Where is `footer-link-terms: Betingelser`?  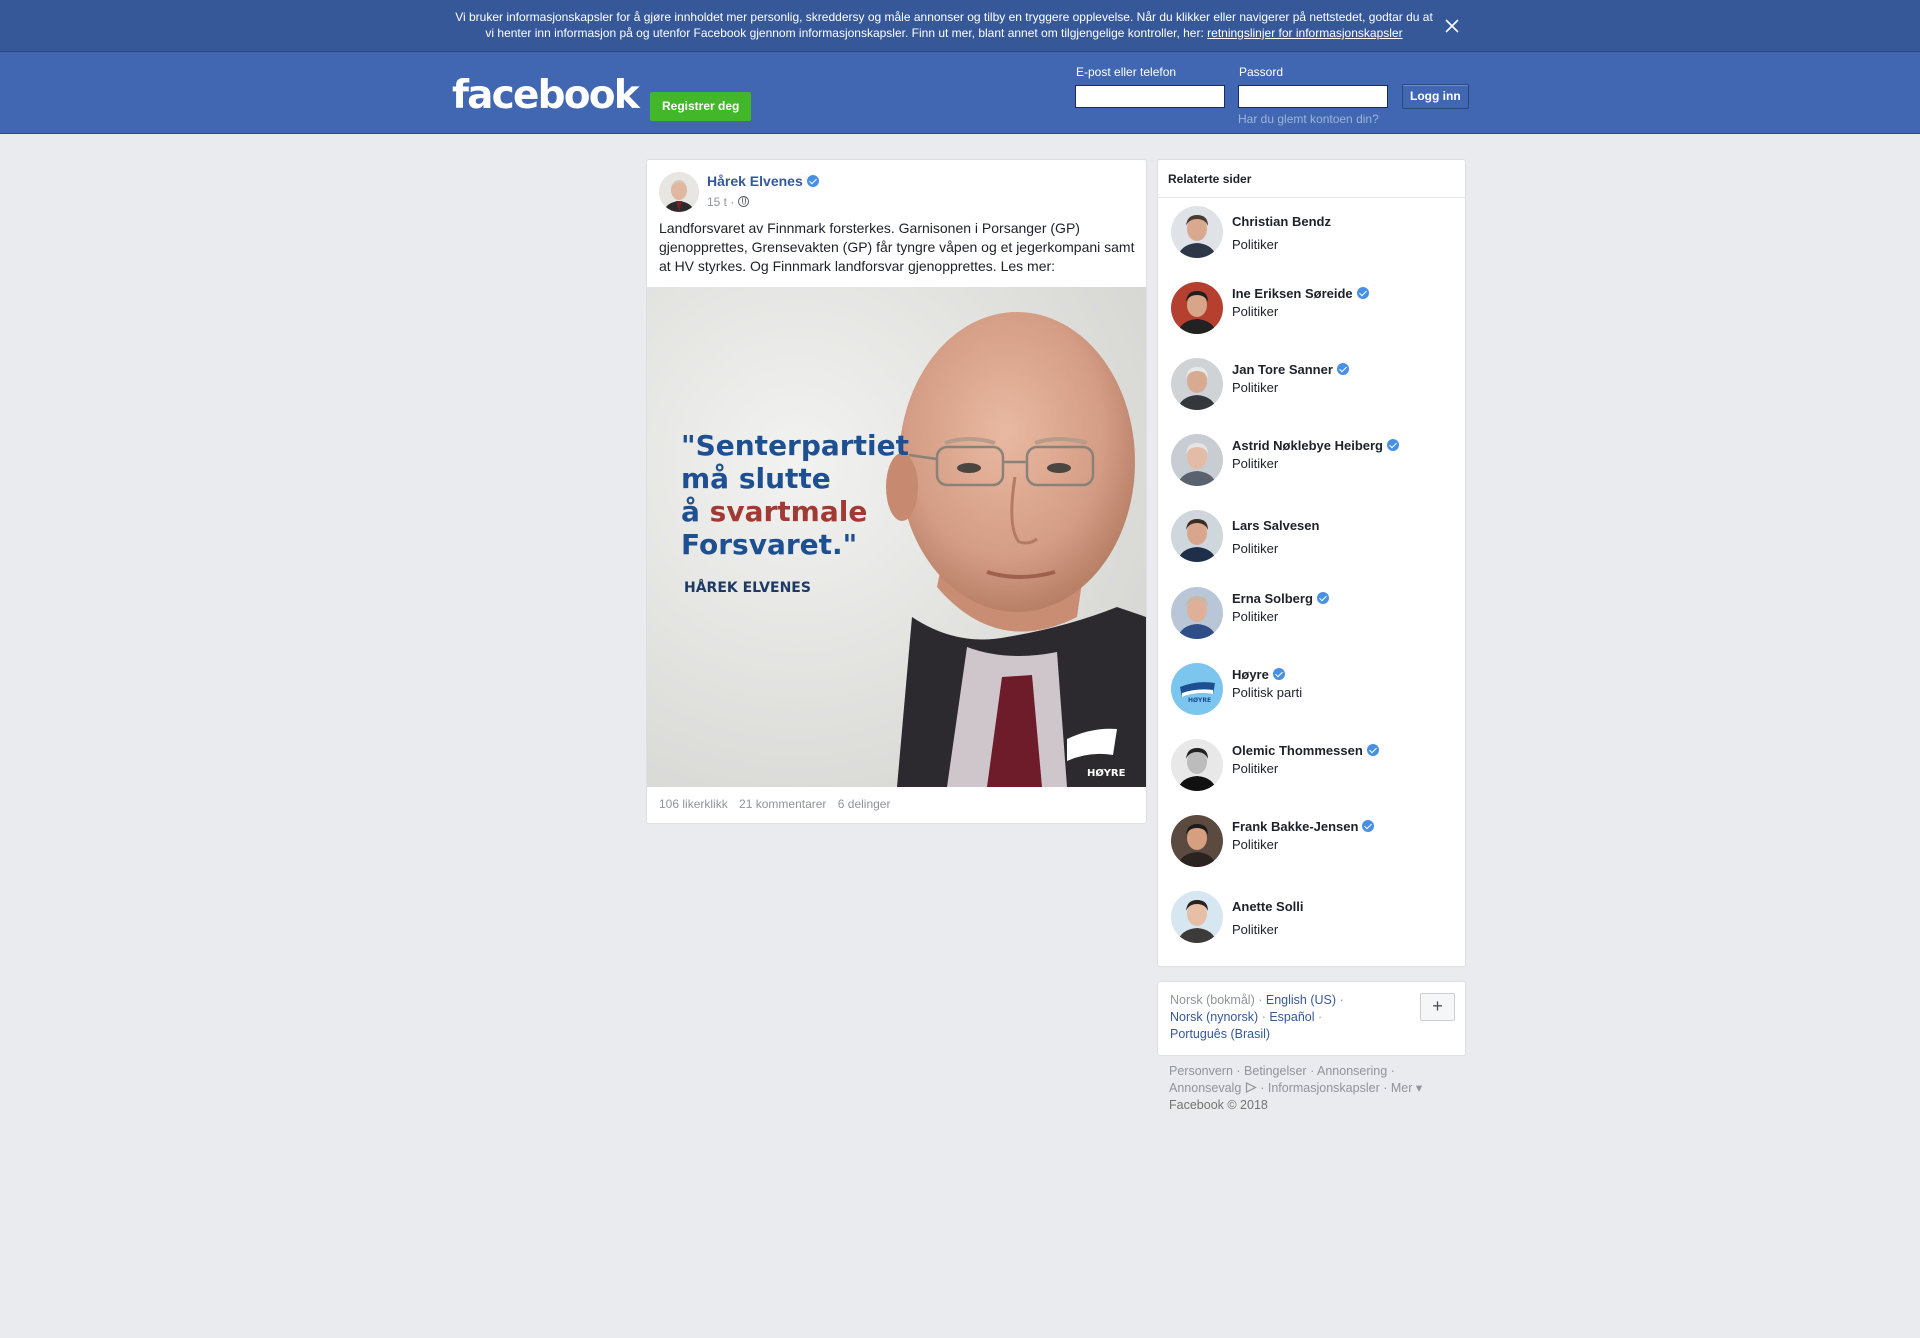 footer-link-terms: Betingelser is located at coordinates (1275, 1071).